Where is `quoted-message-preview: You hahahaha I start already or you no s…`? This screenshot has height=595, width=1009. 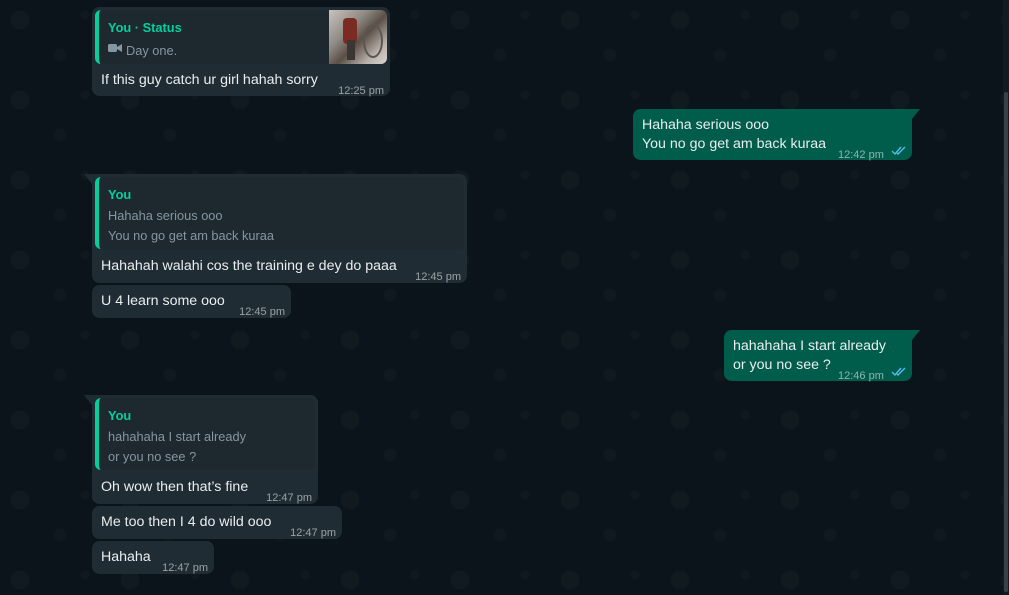 quoted-message-preview: You hahahaha I start already or you no s… is located at coordinates (205, 434).